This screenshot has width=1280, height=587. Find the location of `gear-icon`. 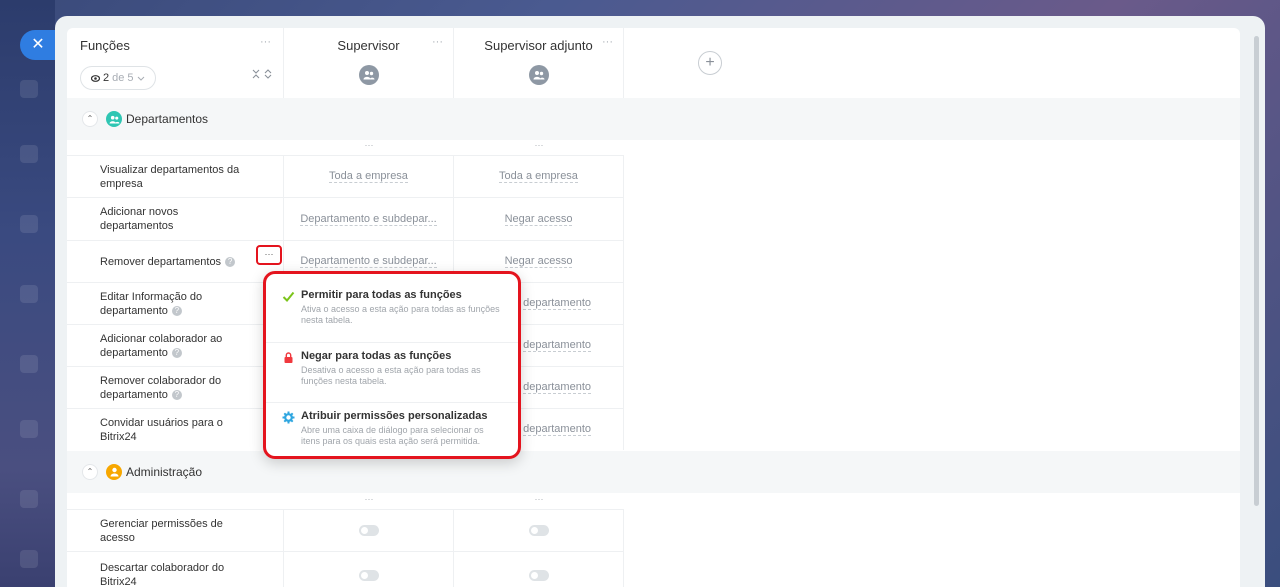

gear-icon is located at coordinates (288, 417).